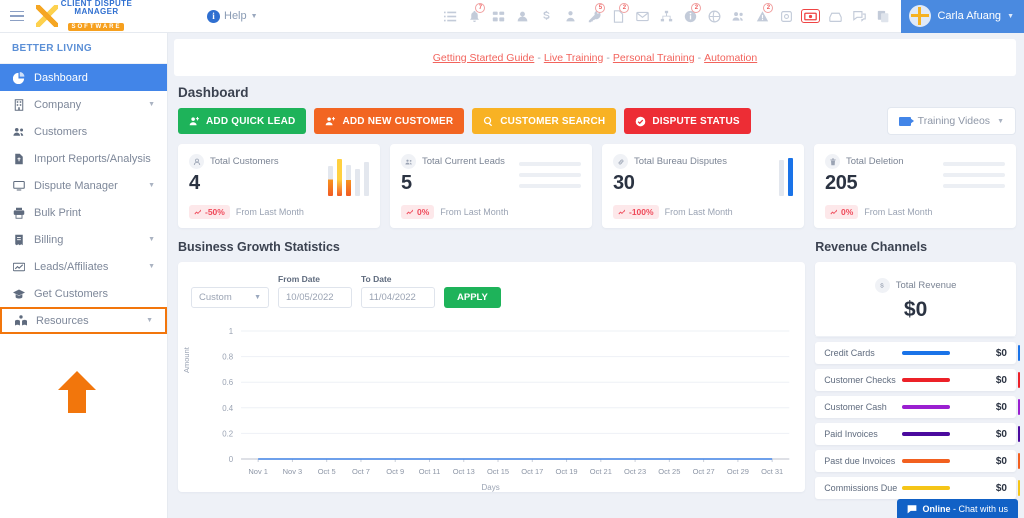 The width and height of the screenshot is (1024, 518). Describe the element at coordinates (642, 16) in the screenshot. I see `envelope-icon` at that location.